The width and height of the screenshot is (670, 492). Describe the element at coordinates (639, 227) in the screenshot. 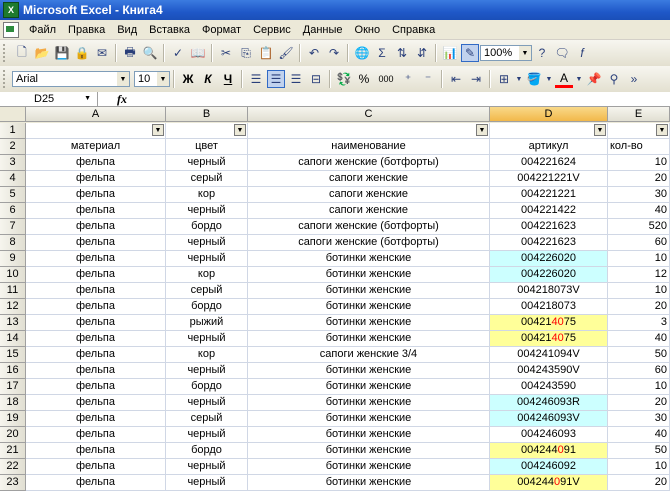

I see `cell-quantity: 520` at that location.